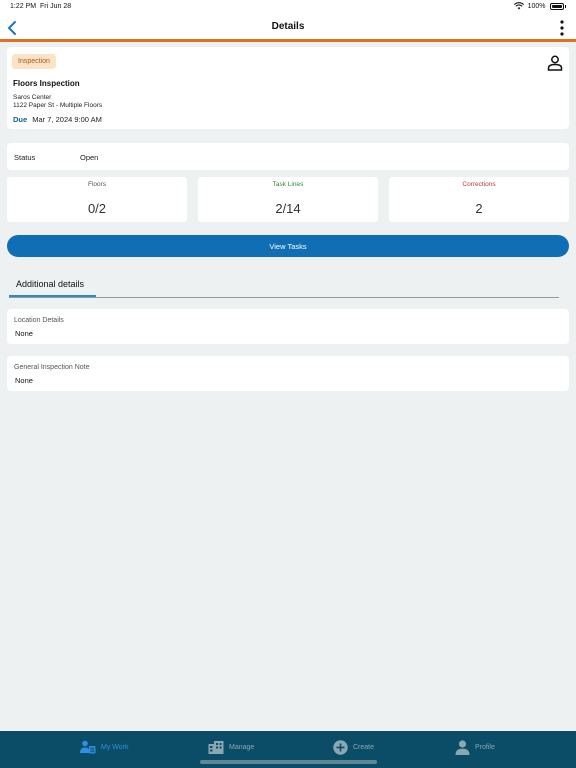  Describe the element at coordinates (52, 367) in the screenshot. I see `detail-label: General Inspection Note` at that location.